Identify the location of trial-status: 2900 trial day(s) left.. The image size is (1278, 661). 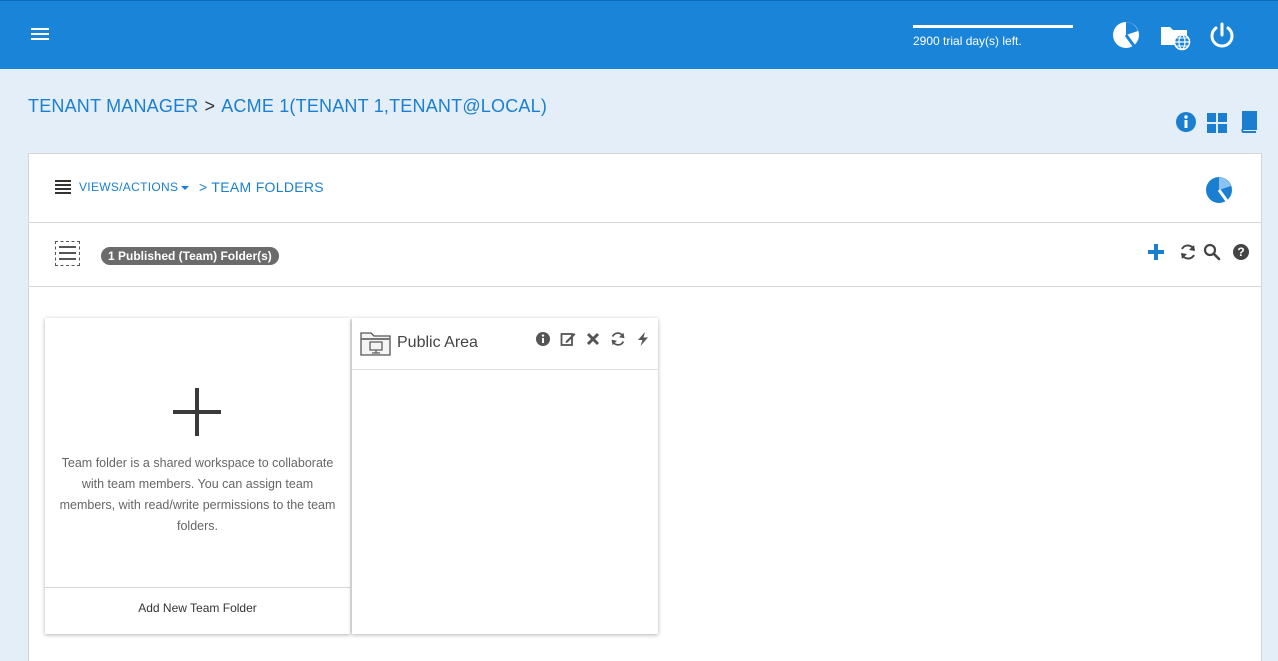
(993, 36).